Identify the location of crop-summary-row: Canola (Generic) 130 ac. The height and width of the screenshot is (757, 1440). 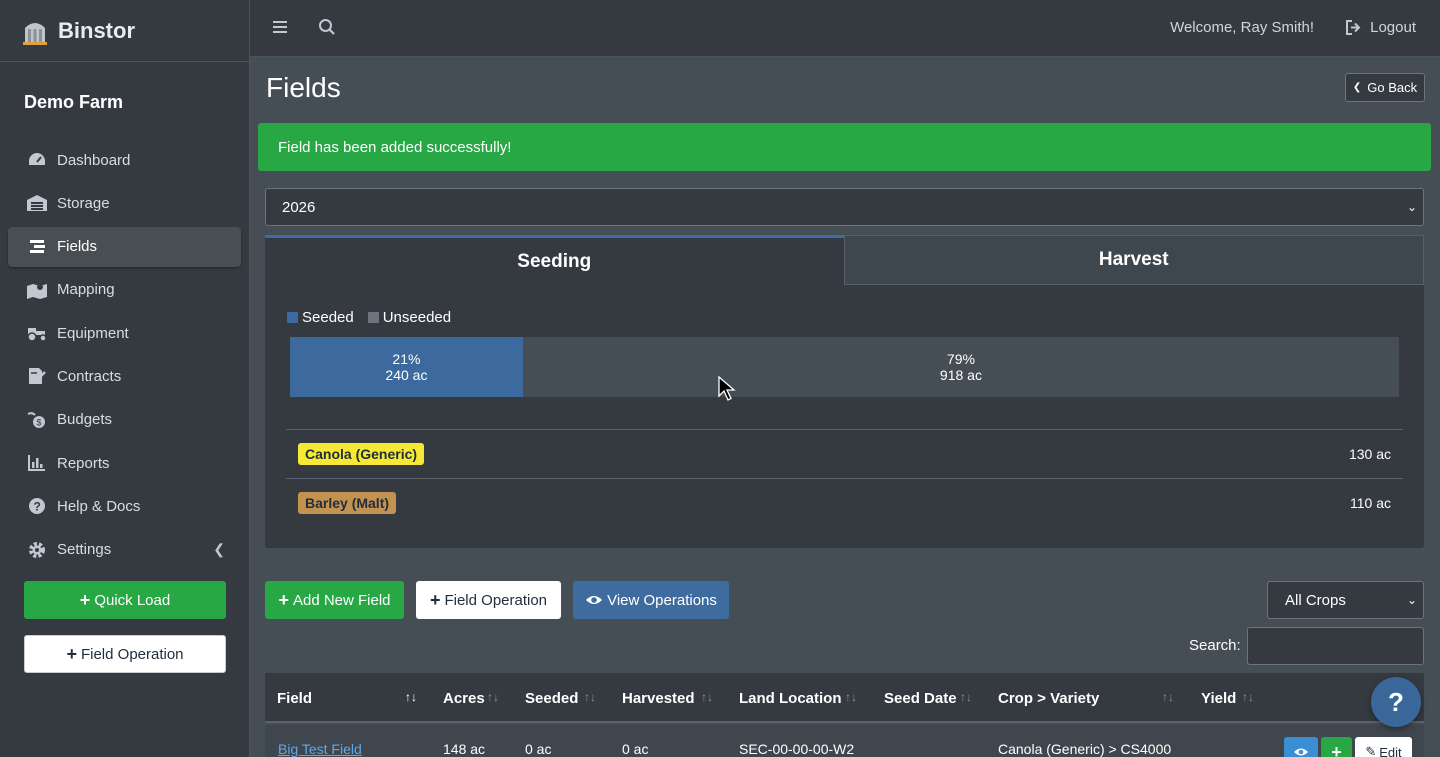
(844, 453).